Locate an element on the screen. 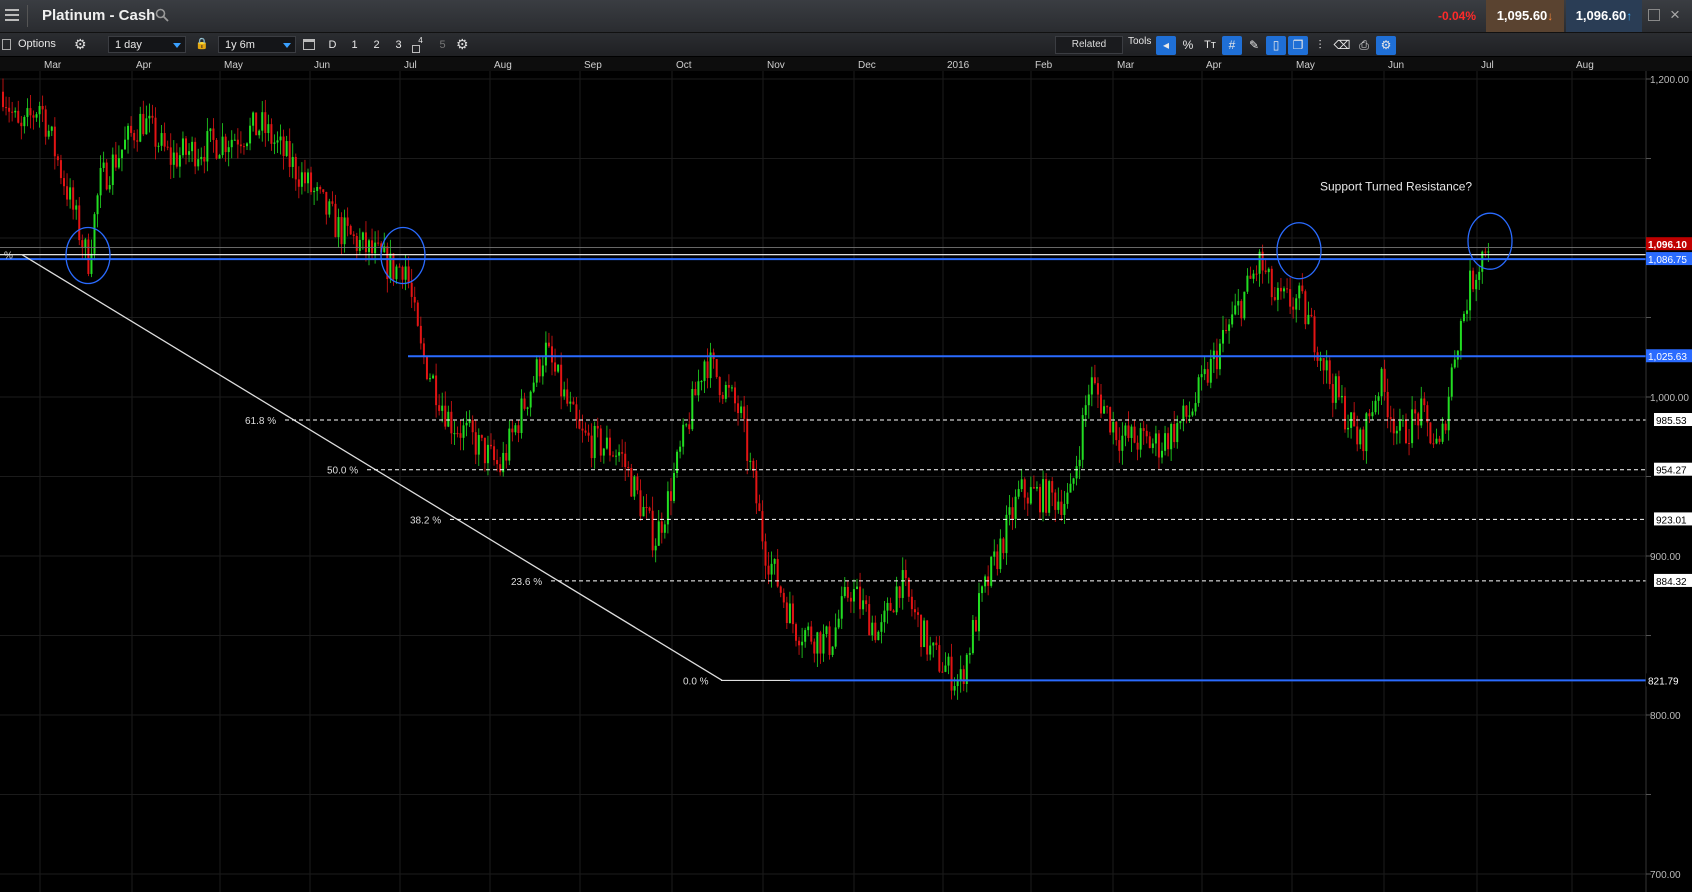  period-button-5: 5 is located at coordinates (442, 45).